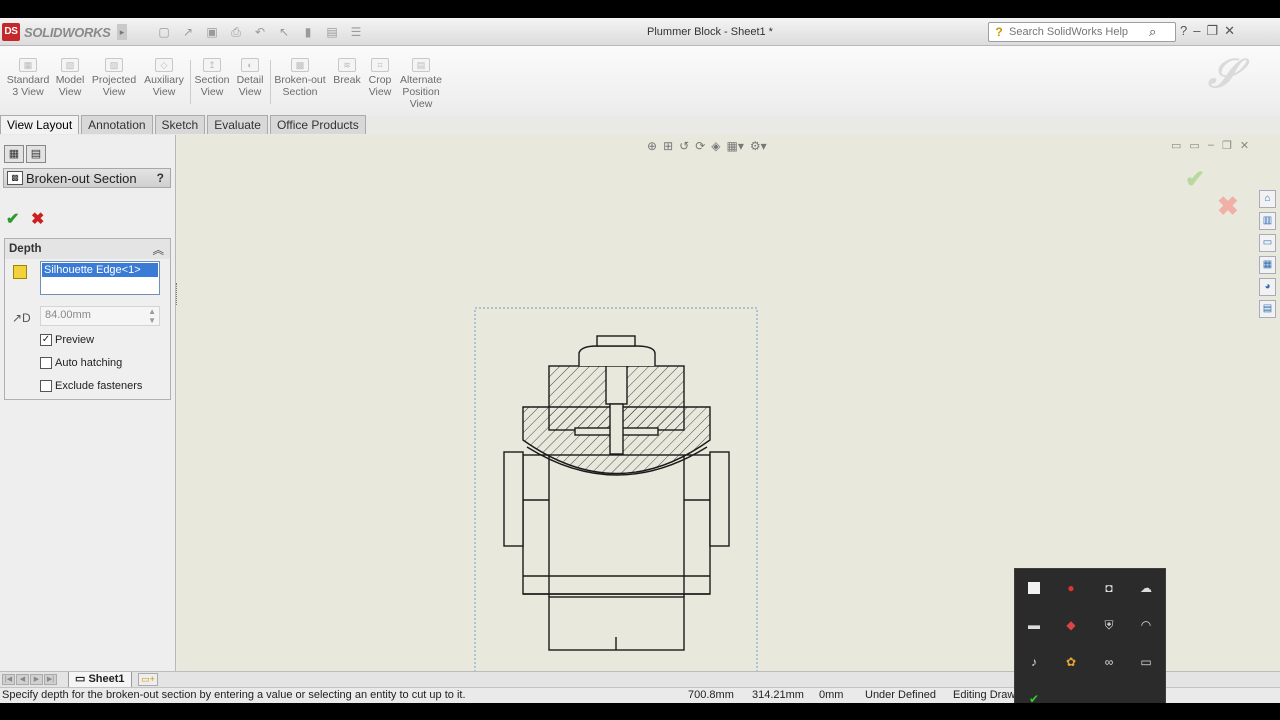 Image resolution: width=1280 pixels, height=720 pixels. Describe the element at coordinates (1109, 588) in the screenshot. I see `tray-app-icon: ◘` at that location.